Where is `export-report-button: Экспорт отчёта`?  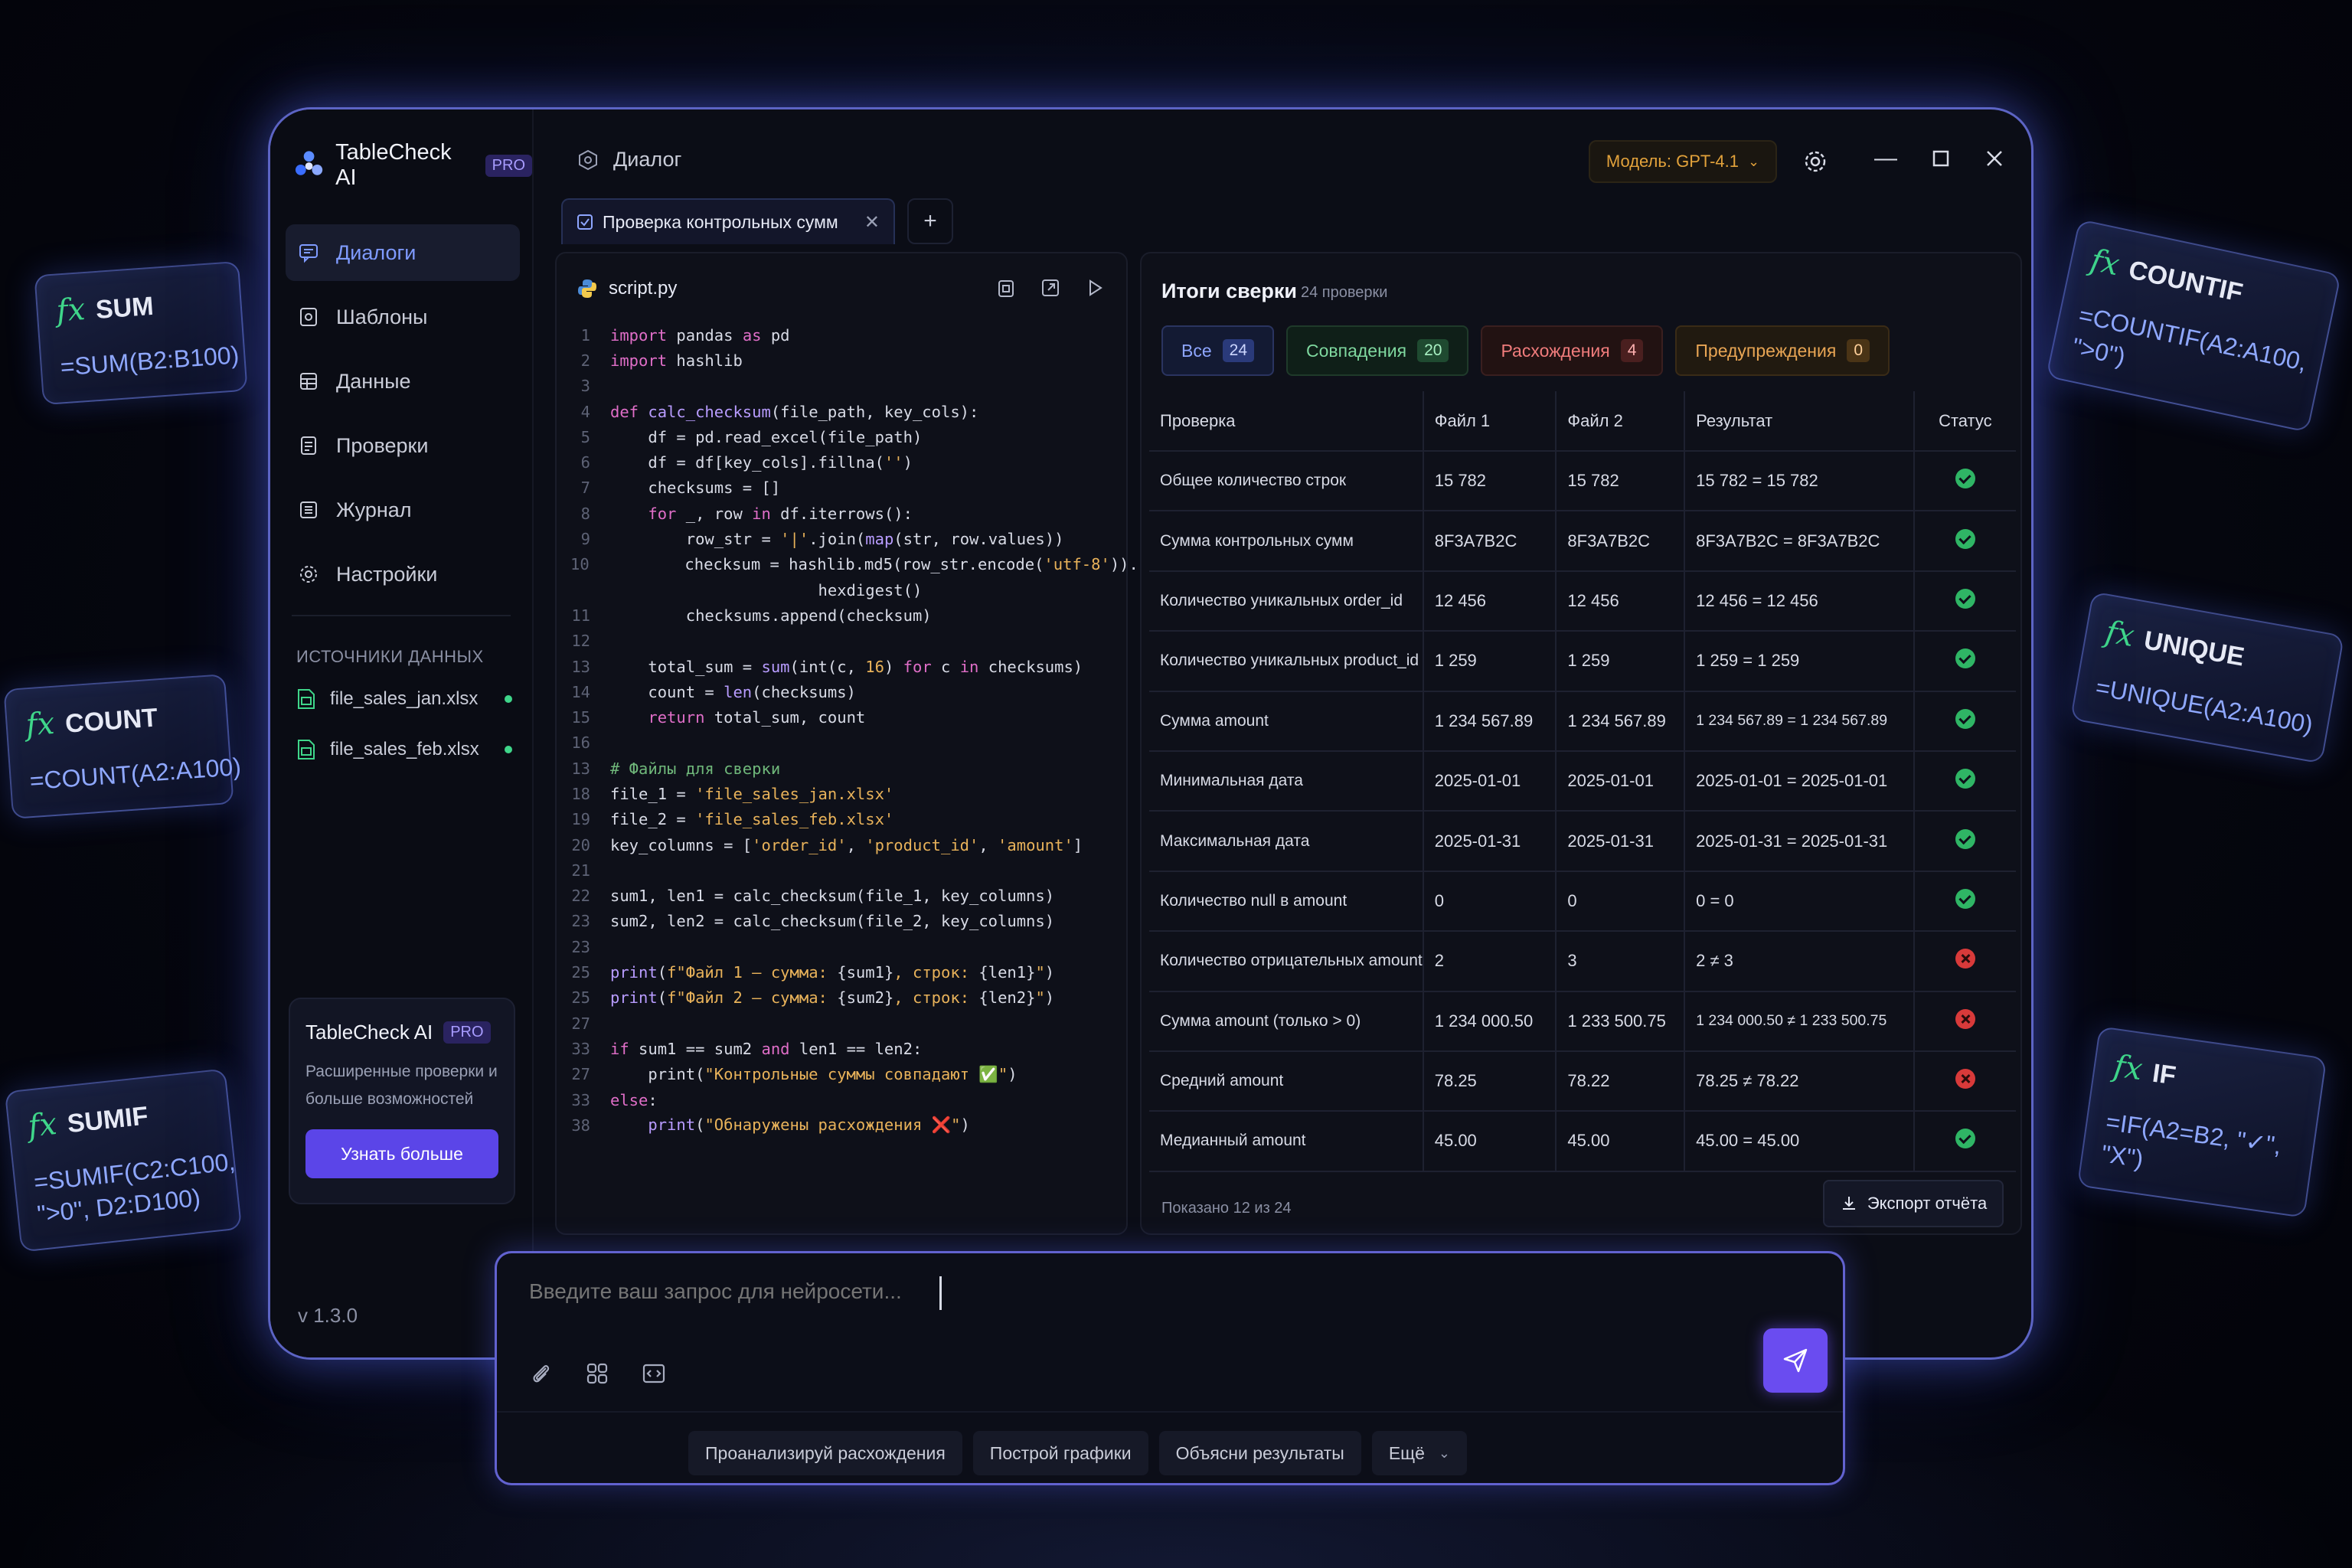
export-report-button: Экспорт отчёта is located at coordinates (1913, 1203).